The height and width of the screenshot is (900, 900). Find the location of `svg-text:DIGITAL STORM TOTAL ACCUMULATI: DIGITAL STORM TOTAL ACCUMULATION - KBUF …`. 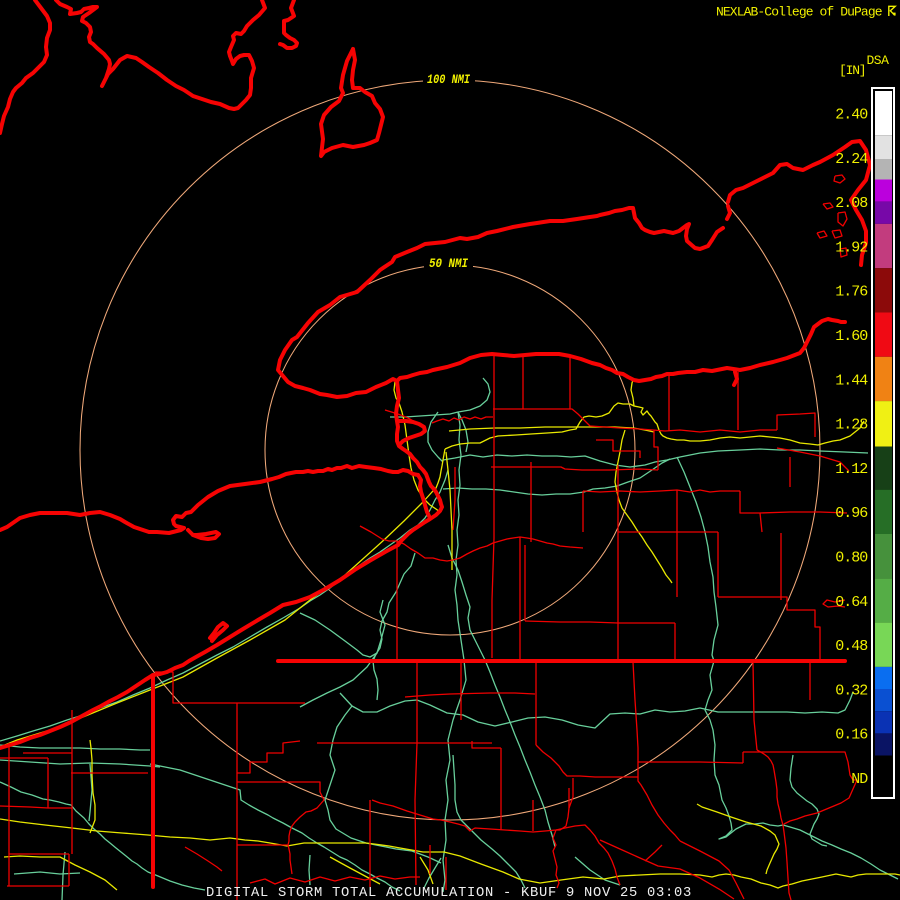

svg-text:DIGITAL STORM TOTAL ACCUMULATI: DIGITAL STORM TOTAL ACCUMULATION - KBUF … is located at coordinates (449, 893).